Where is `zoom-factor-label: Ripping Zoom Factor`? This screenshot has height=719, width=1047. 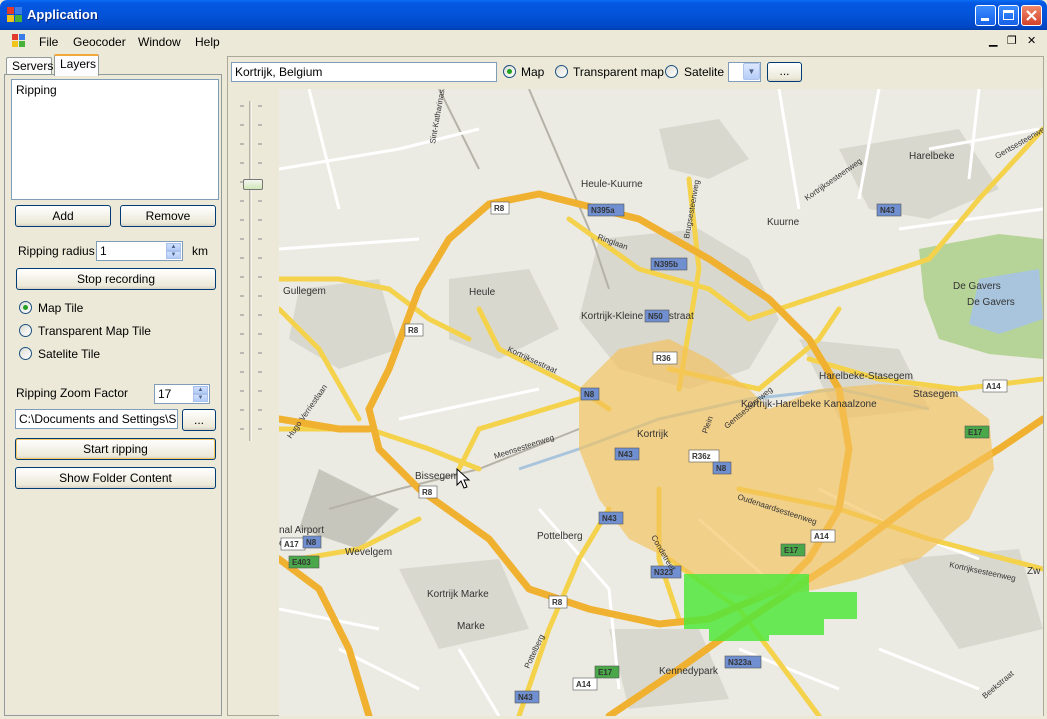 zoom-factor-label: Ripping Zoom Factor is located at coordinates (72, 393).